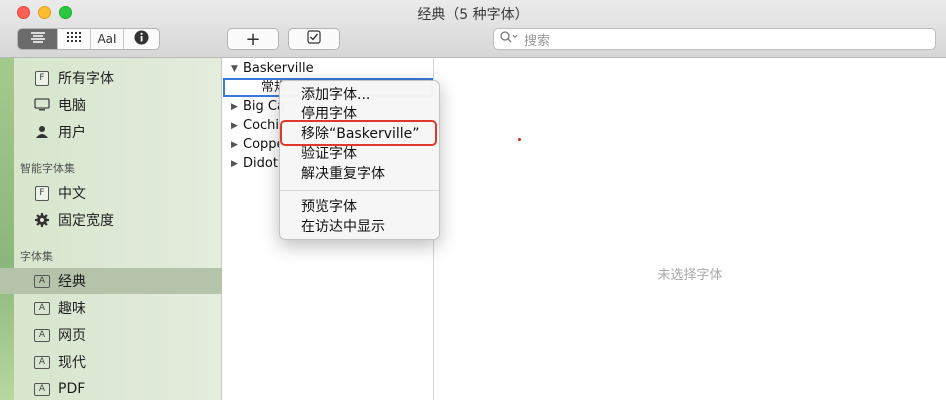 This screenshot has height=400, width=946. What do you see at coordinates (690, 275) in the screenshot?
I see `no-font-selected-text: 未选择字体` at bounding box center [690, 275].